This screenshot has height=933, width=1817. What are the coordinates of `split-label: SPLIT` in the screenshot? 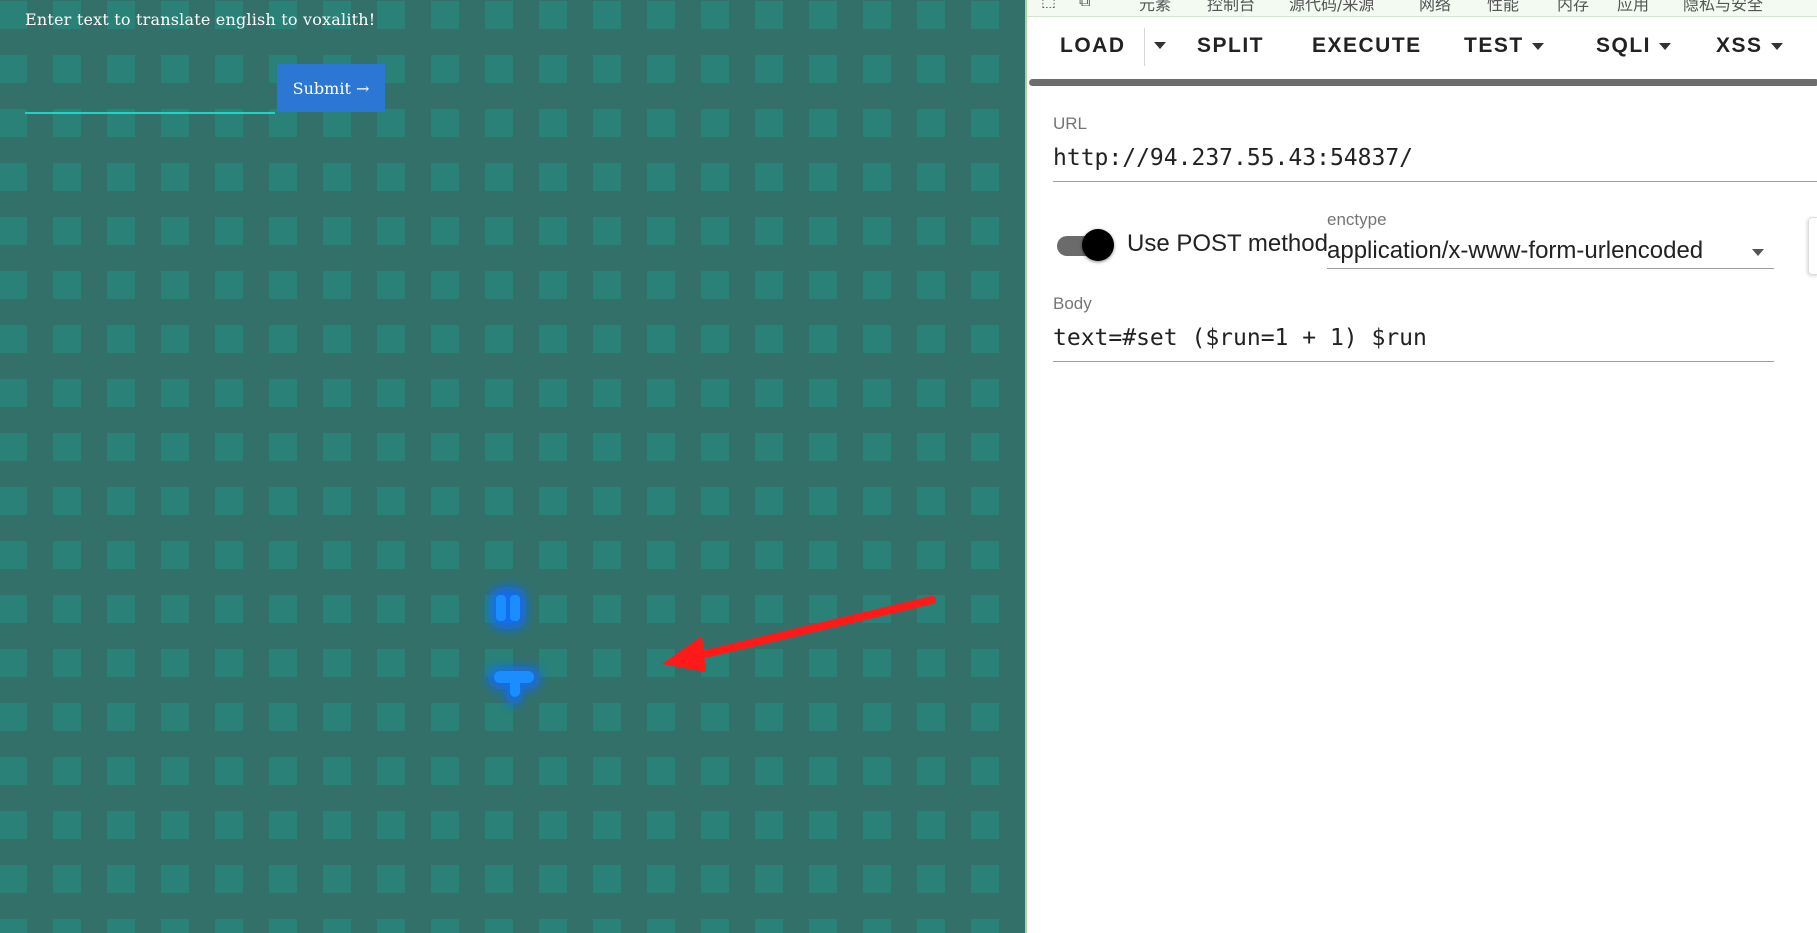 It's located at (1231, 45).